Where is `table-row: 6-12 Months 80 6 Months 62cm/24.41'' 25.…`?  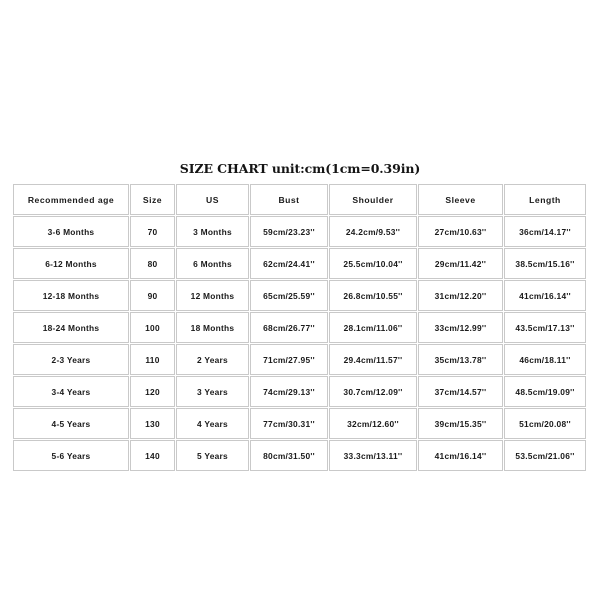 table-row: 6-12 Months 80 6 Months 62cm/24.41'' 25.… is located at coordinates (299, 263).